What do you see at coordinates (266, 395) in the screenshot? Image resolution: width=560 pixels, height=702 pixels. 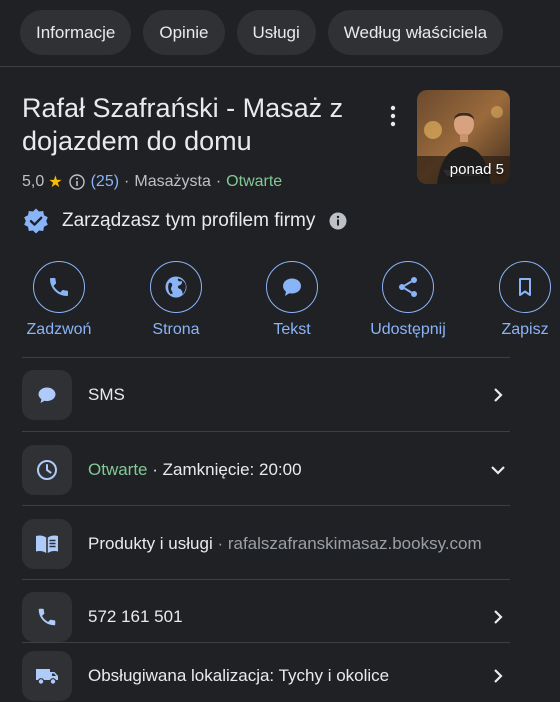 I see `sms-row: SMS` at bounding box center [266, 395].